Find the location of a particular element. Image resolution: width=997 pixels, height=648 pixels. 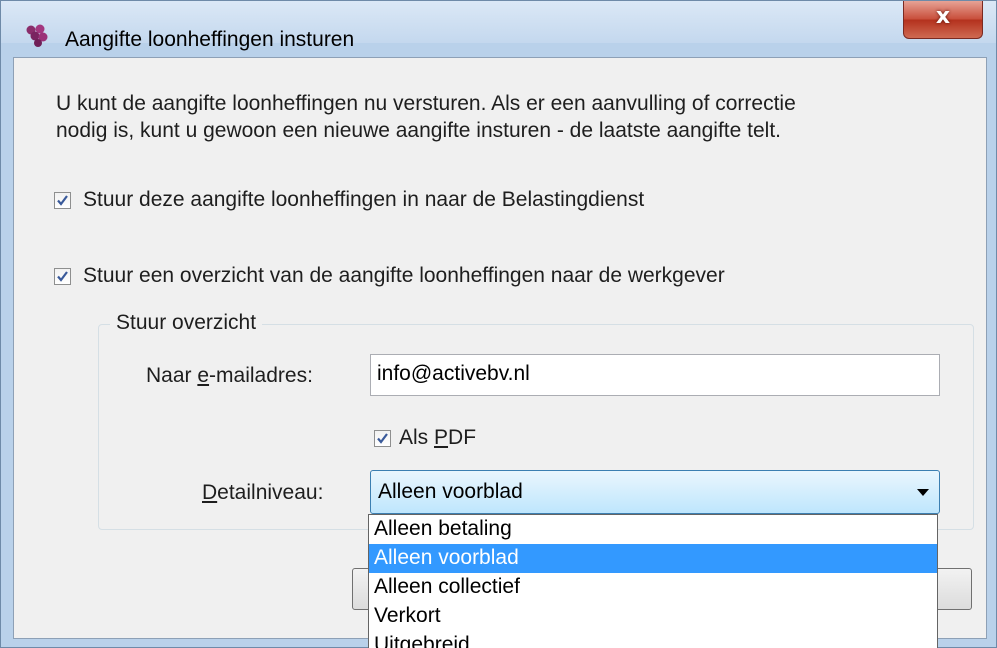

dropdown-option: Alleen betaling is located at coordinates (653, 529).